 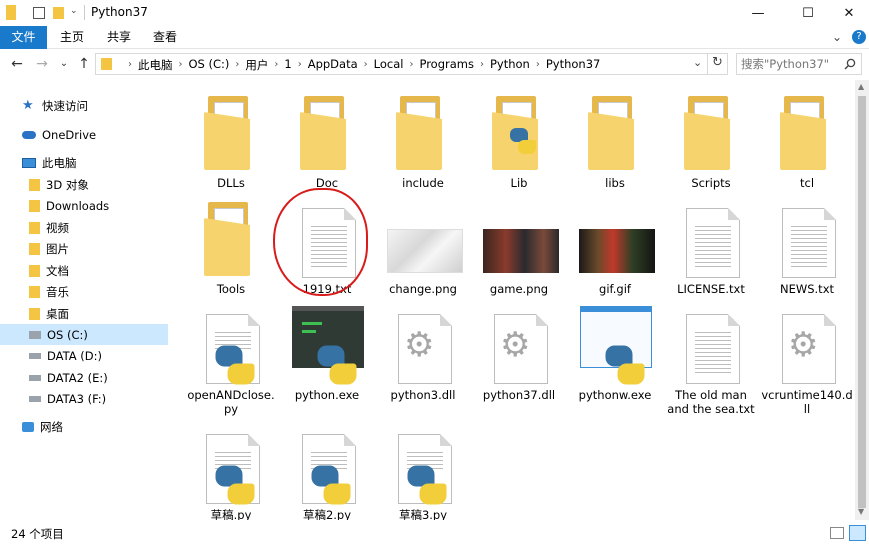 I want to click on breadcrumb-programs: Programs, so click(x=446, y=65).